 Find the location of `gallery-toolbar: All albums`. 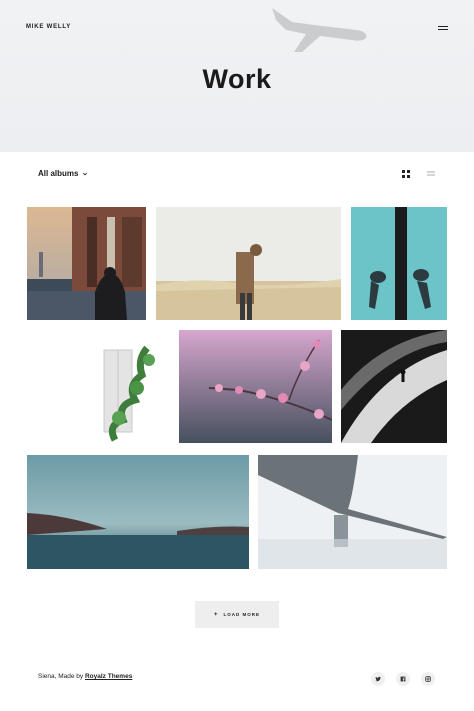

gallery-toolbar: All albums is located at coordinates (237, 175).